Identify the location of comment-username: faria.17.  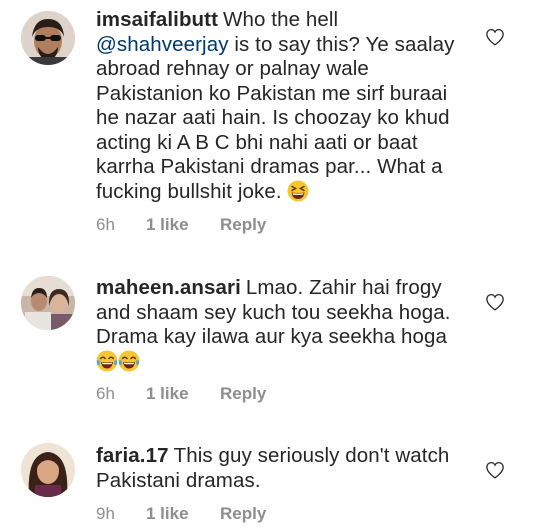
(132, 455).